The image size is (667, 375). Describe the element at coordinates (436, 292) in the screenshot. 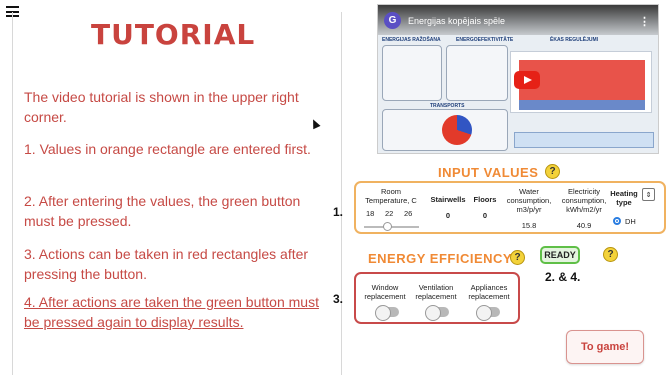

I see `ventilation-replacement-label: Ventilation replacement` at that location.